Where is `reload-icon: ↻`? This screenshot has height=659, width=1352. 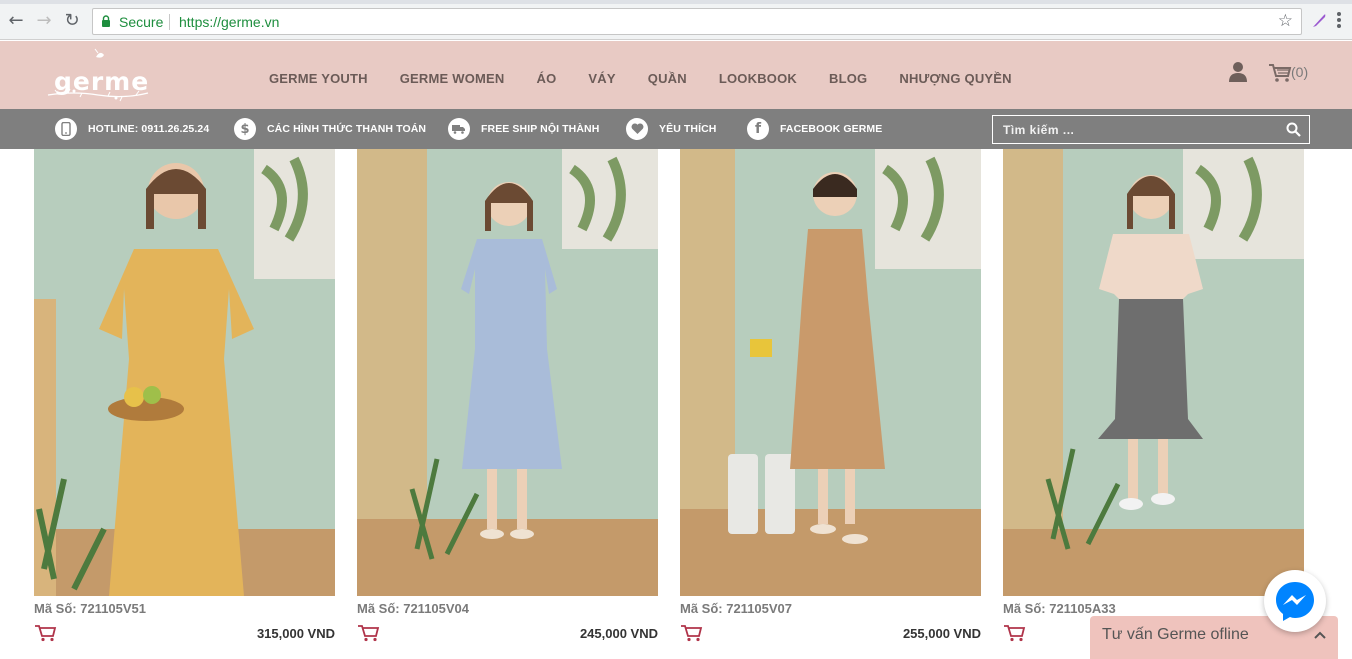 reload-icon: ↻ is located at coordinates (72, 21).